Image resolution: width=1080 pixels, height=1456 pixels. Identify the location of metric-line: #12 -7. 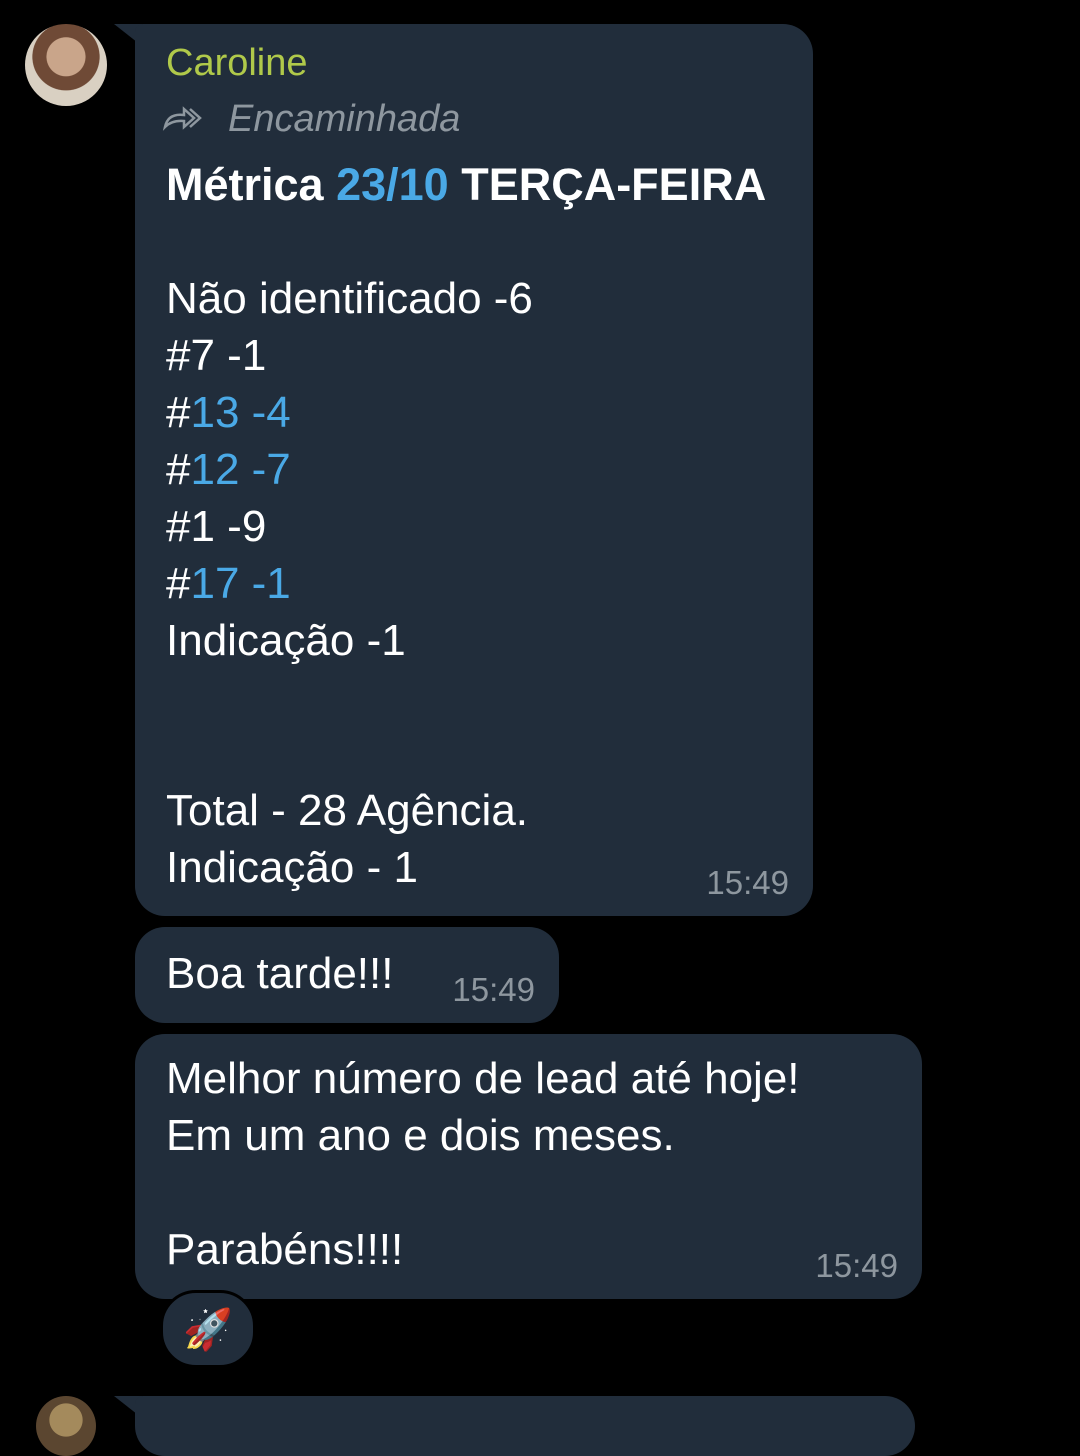
(228, 469).